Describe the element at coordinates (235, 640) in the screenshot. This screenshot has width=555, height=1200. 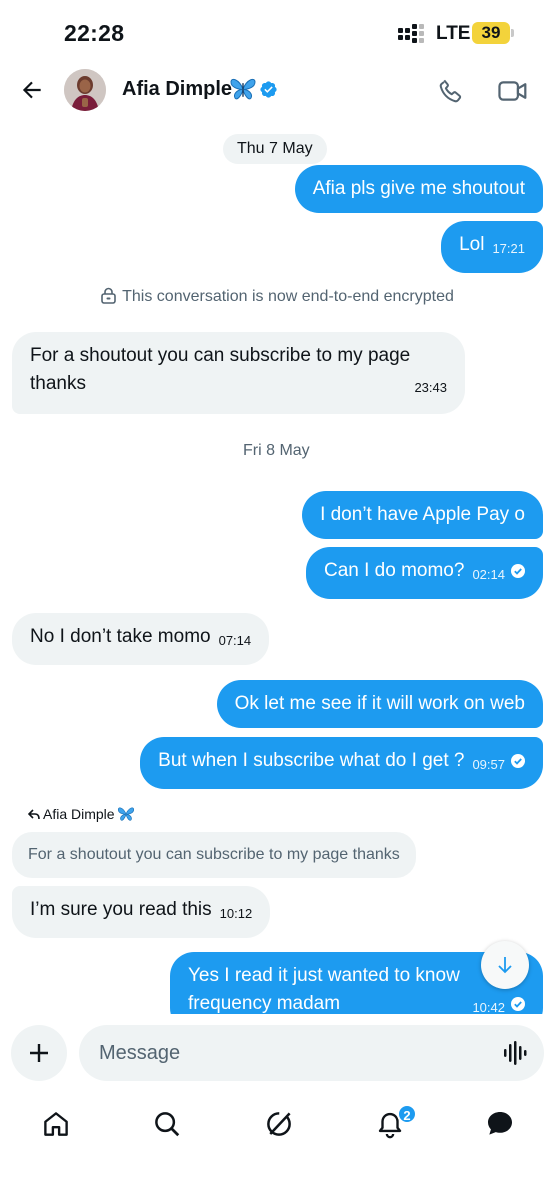
I see `message-time: 07:14` at that location.